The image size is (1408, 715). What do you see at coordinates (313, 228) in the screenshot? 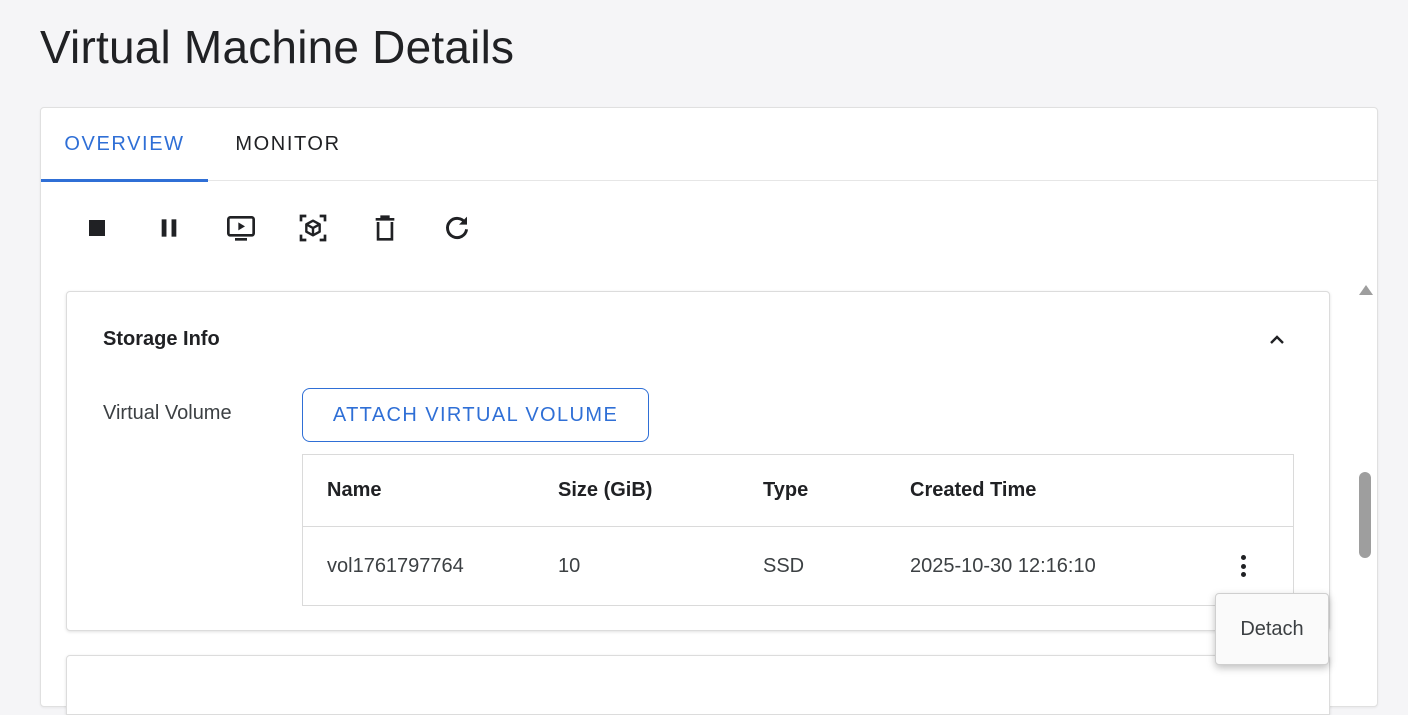
I see `snapshot-icon` at bounding box center [313, 228].